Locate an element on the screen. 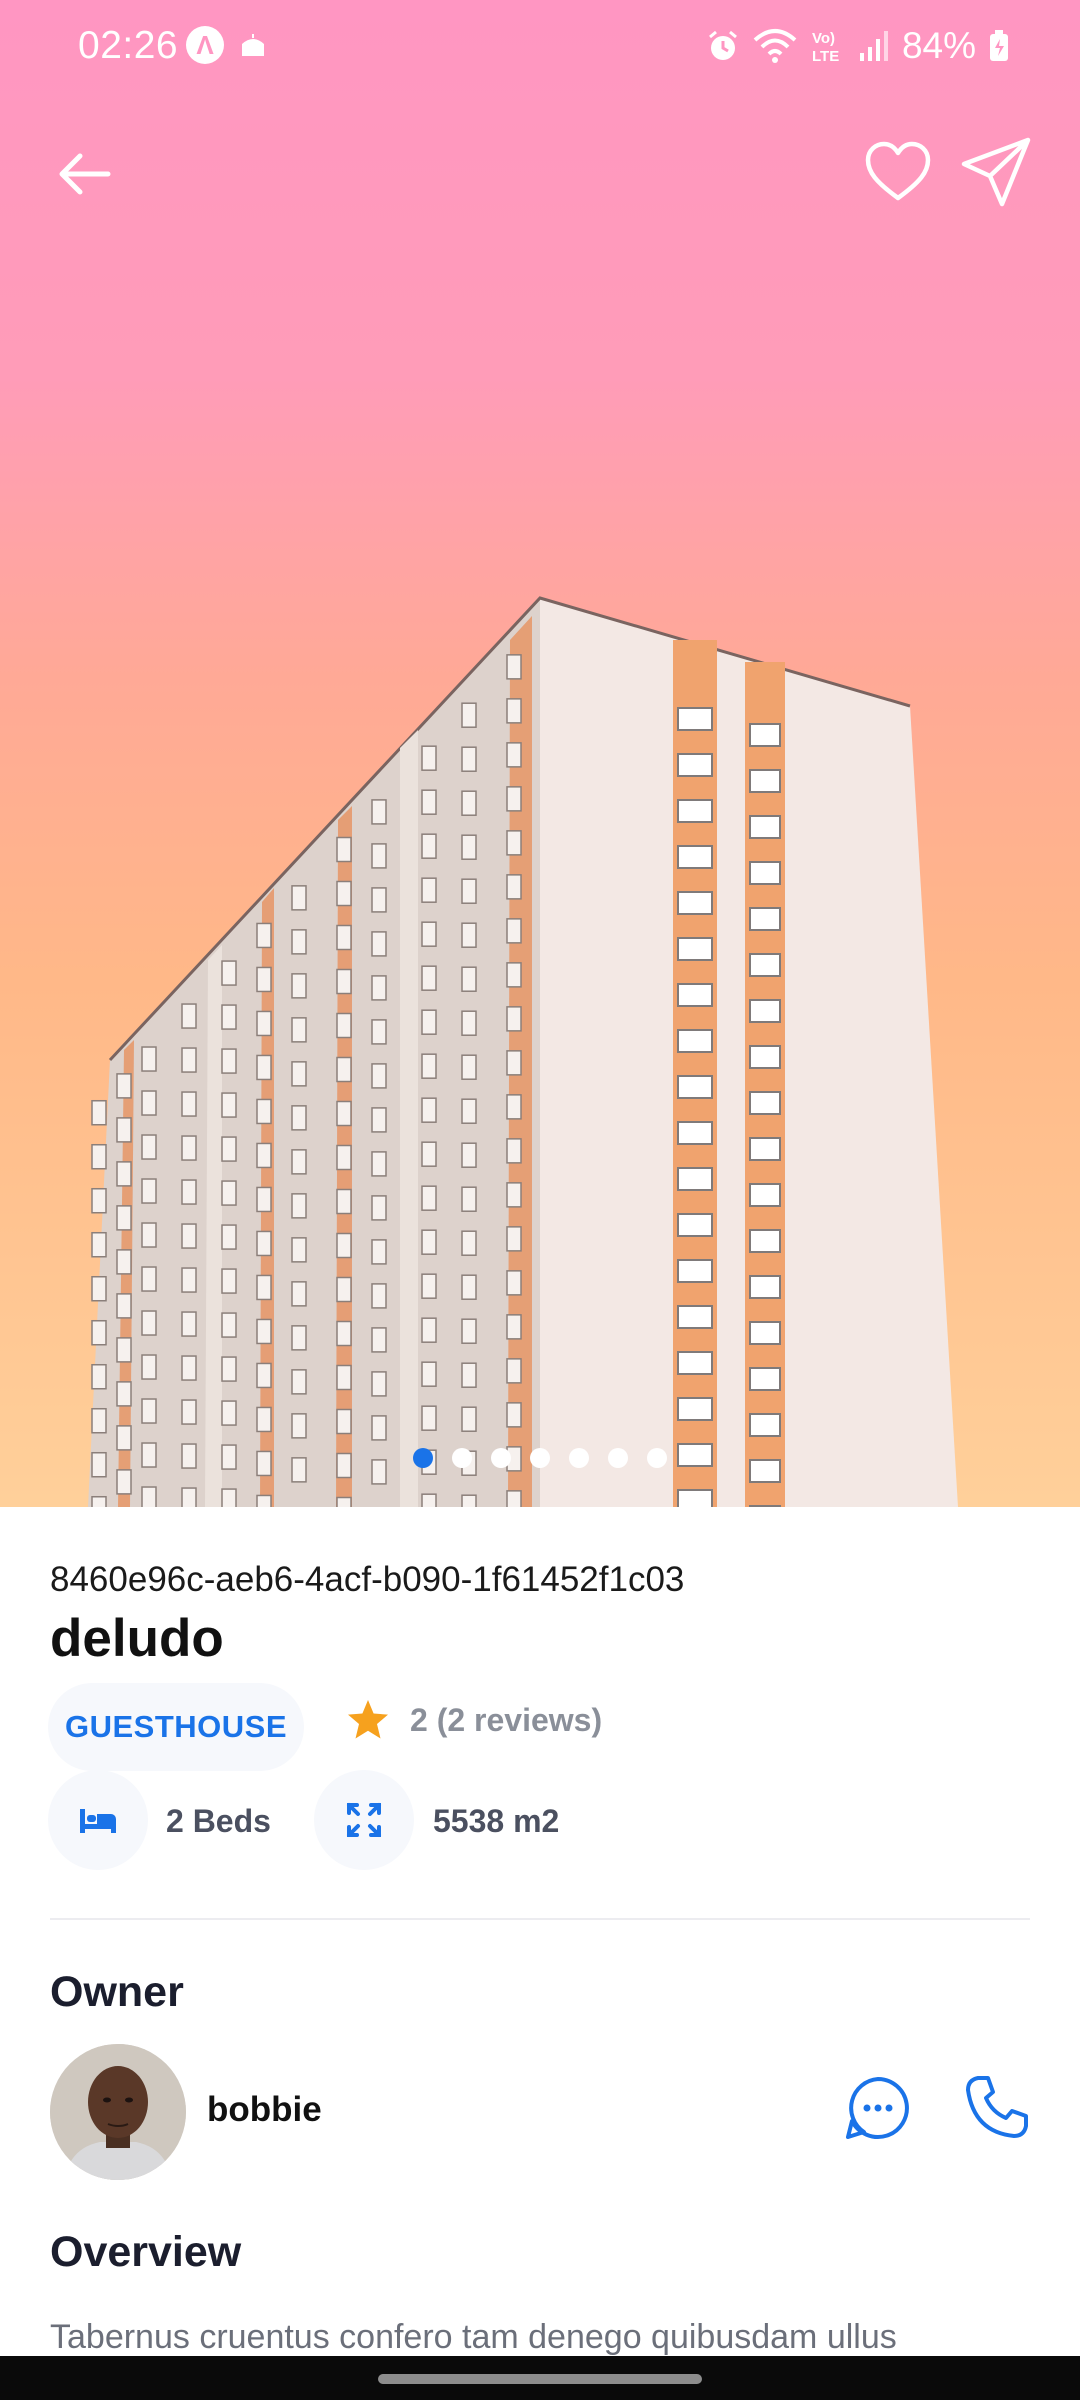  rating: 2 (2 reviews) is located at coordinates (474, 1720).